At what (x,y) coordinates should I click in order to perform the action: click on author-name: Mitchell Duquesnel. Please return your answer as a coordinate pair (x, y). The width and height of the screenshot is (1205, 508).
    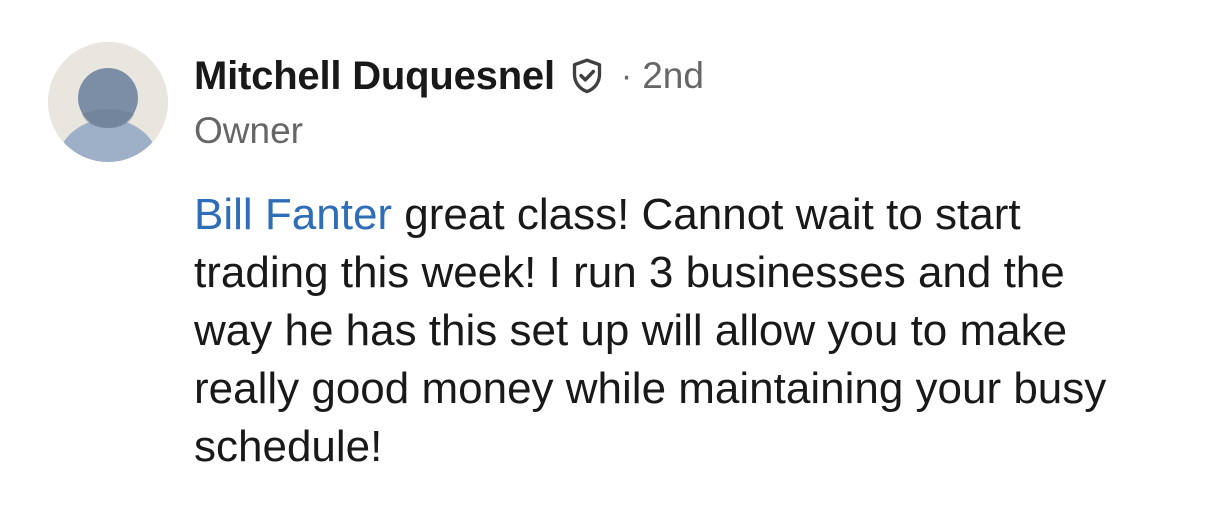
    Looking at the image, I should click on (374, 76).